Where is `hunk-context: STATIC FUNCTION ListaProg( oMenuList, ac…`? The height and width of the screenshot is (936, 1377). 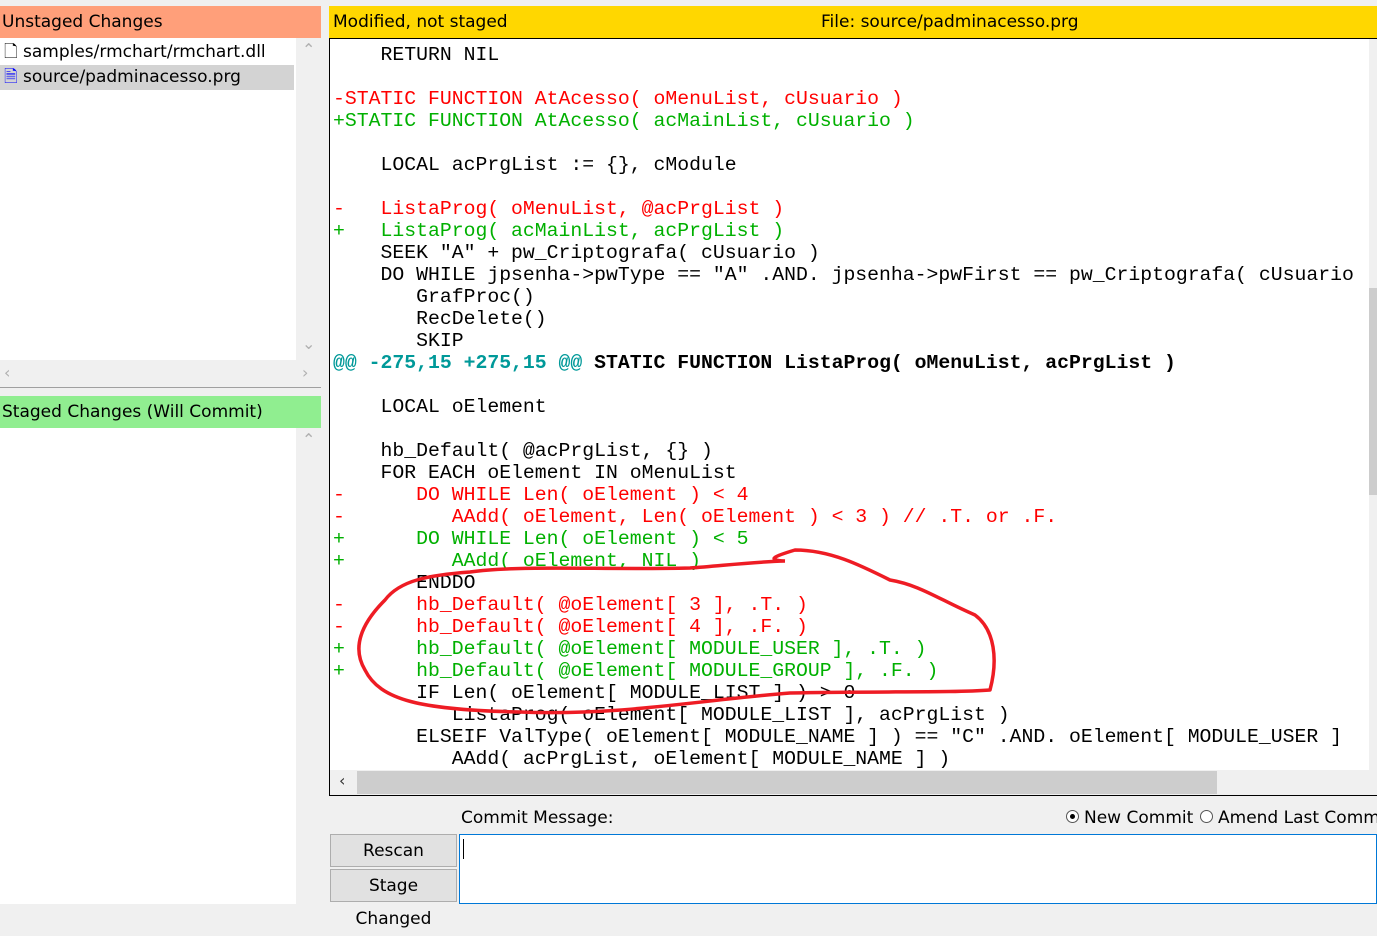
hunk-context: STATIC FUNCTION ListaProg( oMenuList, ac… is located at coordinates (879, 363).